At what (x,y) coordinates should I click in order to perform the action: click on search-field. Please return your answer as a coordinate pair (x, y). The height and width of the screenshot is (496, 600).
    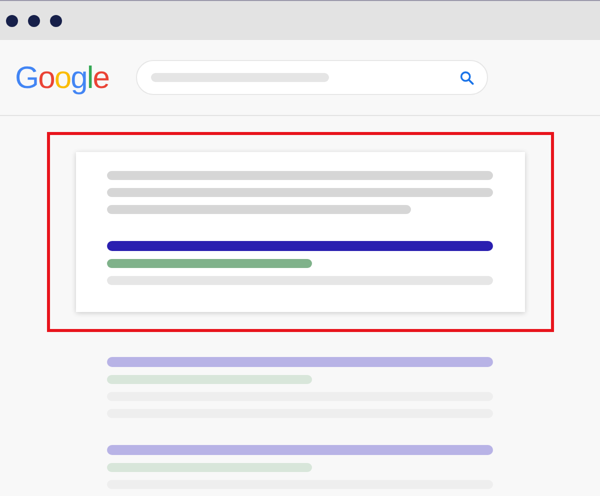
    Looking at the image, I should click on (312, 77).